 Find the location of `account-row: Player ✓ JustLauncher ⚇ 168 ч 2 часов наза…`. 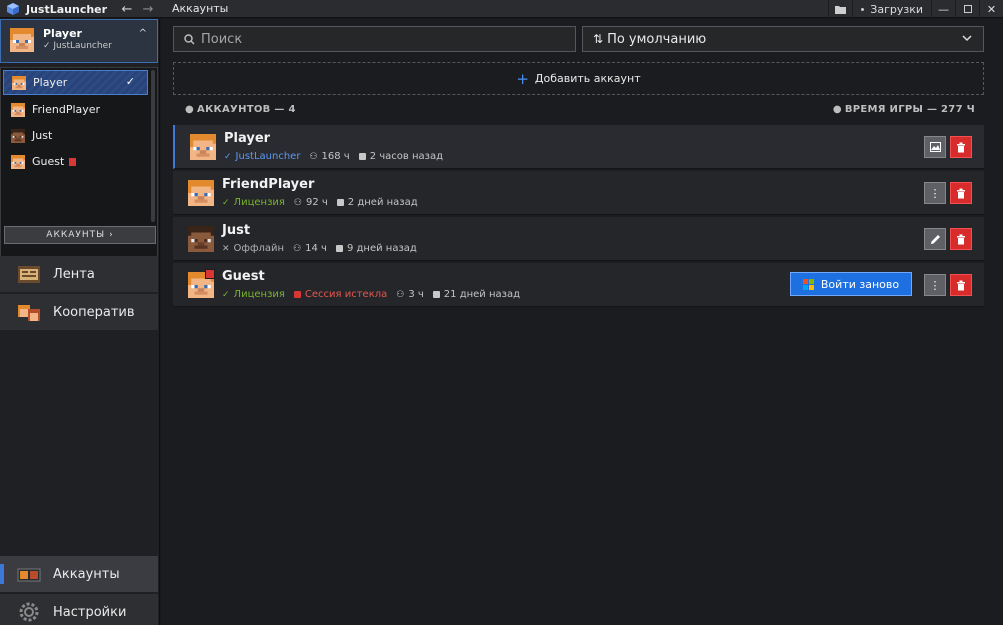

account-row: Player ✓ JustLauncher ⚇ 168 ч 2 часов наза… is located at coordinates (578, 147).